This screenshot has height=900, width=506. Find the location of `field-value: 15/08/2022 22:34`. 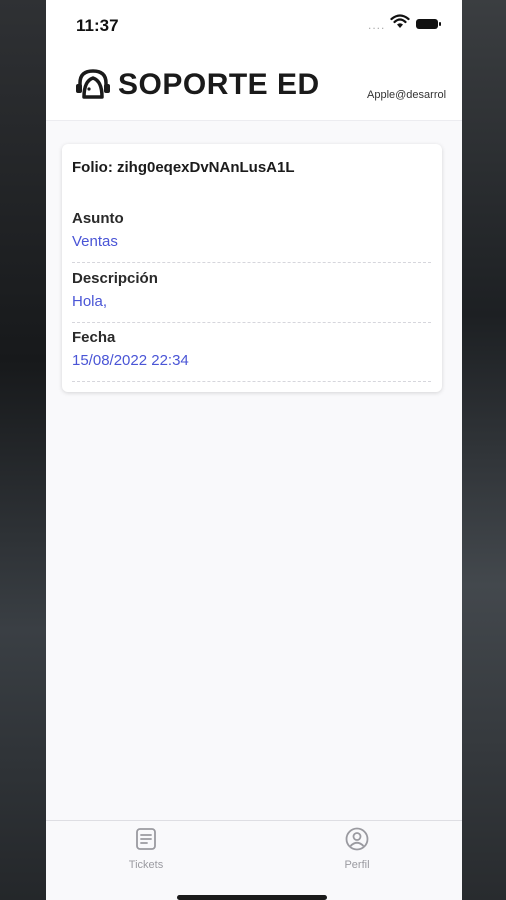

field-value: 15/08/2022 22:34 is located at coordinates (130, 360).